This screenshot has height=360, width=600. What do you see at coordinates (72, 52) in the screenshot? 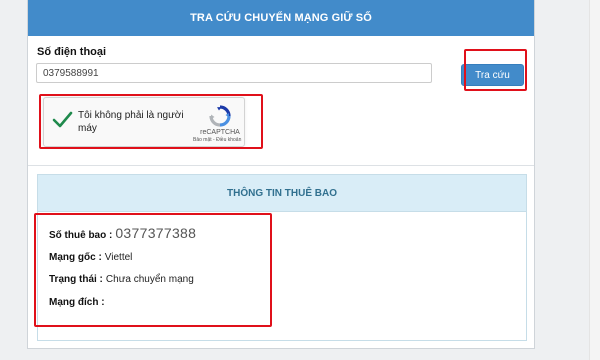
I see `phone-label: Số điện thoại` at bounding box center [72, 52].